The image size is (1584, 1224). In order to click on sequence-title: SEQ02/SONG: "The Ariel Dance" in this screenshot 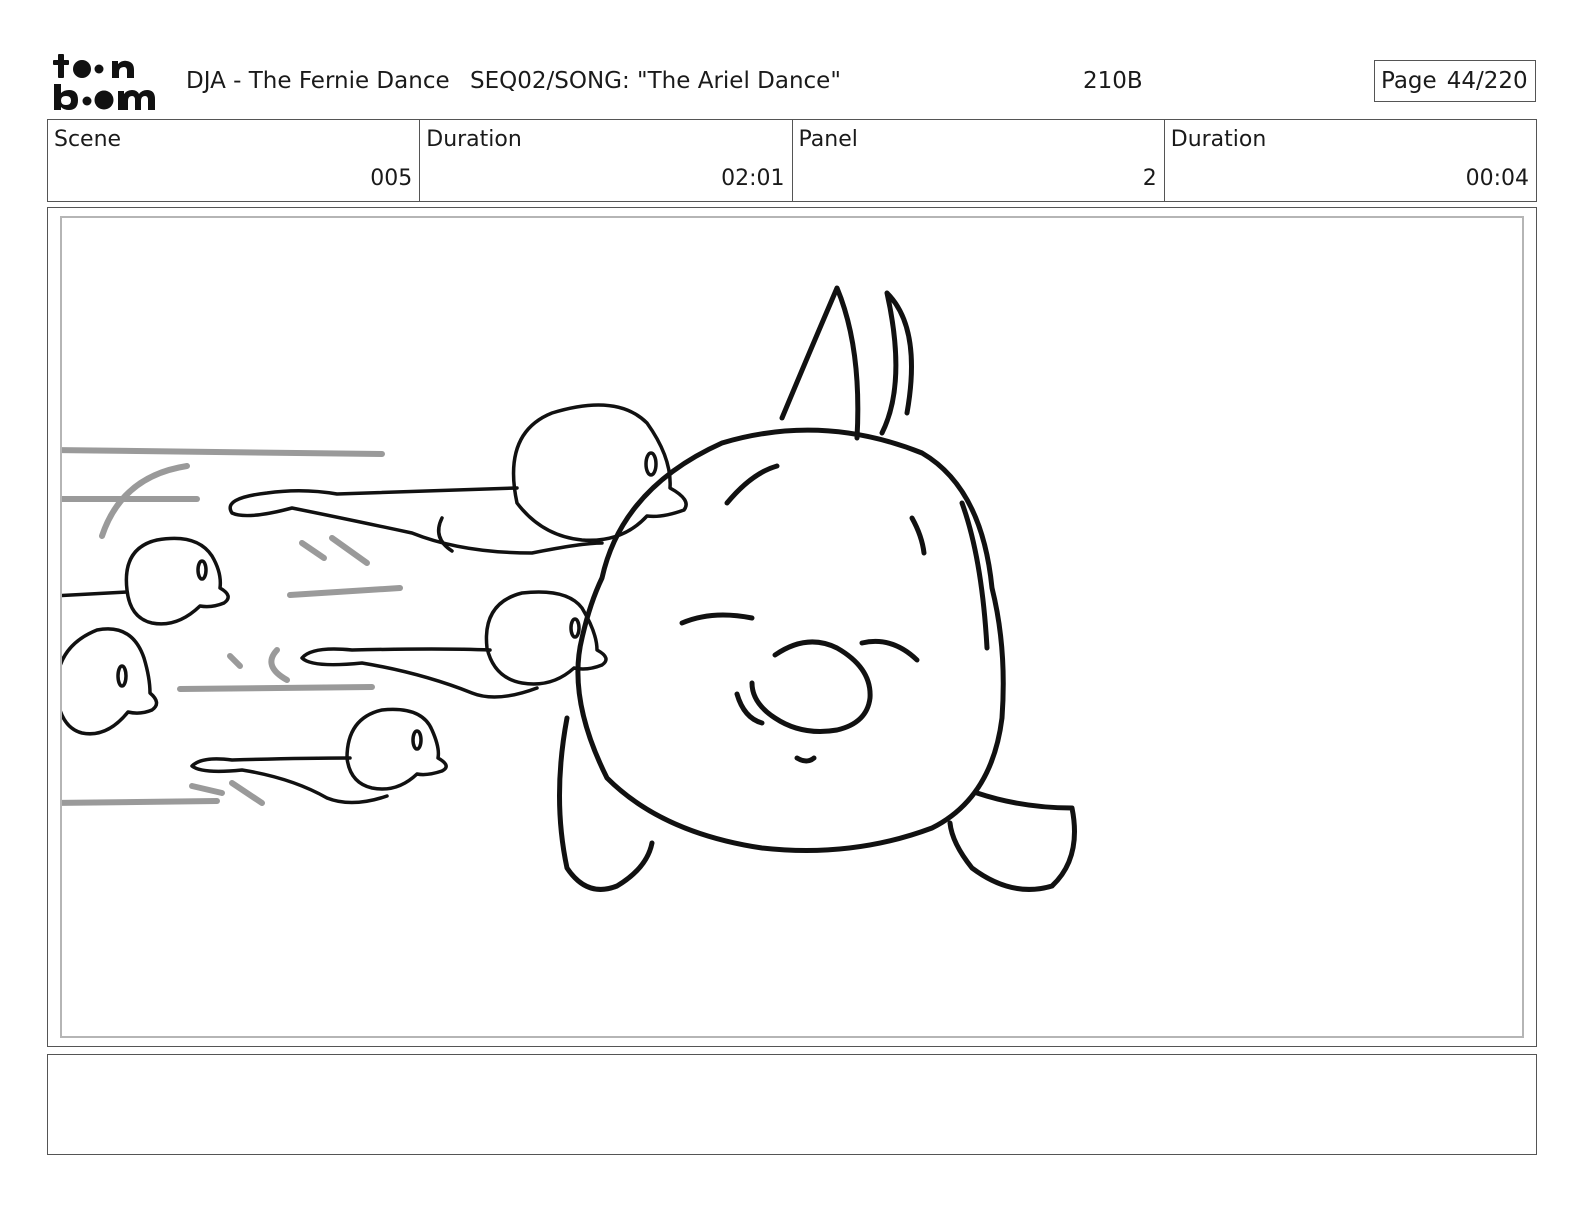, I will do `click(655, 81)`.